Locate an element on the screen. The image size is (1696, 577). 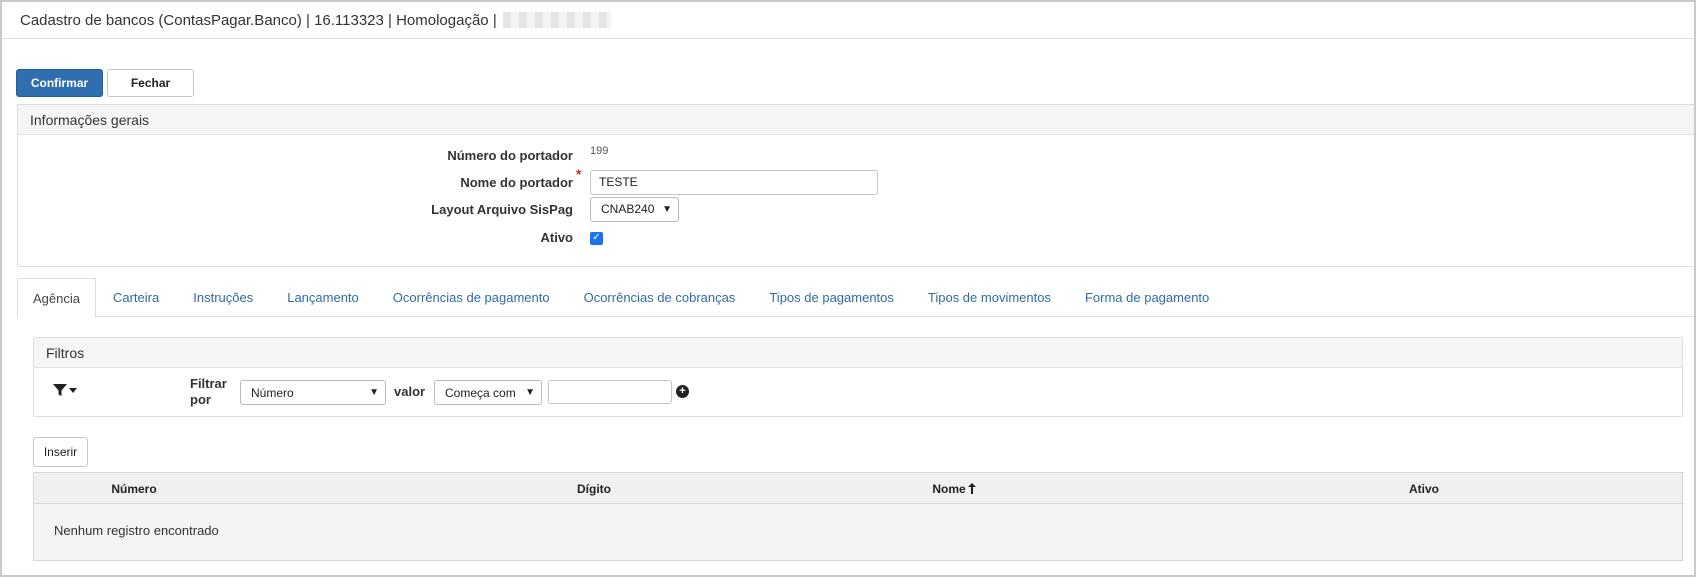
filters-header: Filtros is located at coordinates (858, 353).